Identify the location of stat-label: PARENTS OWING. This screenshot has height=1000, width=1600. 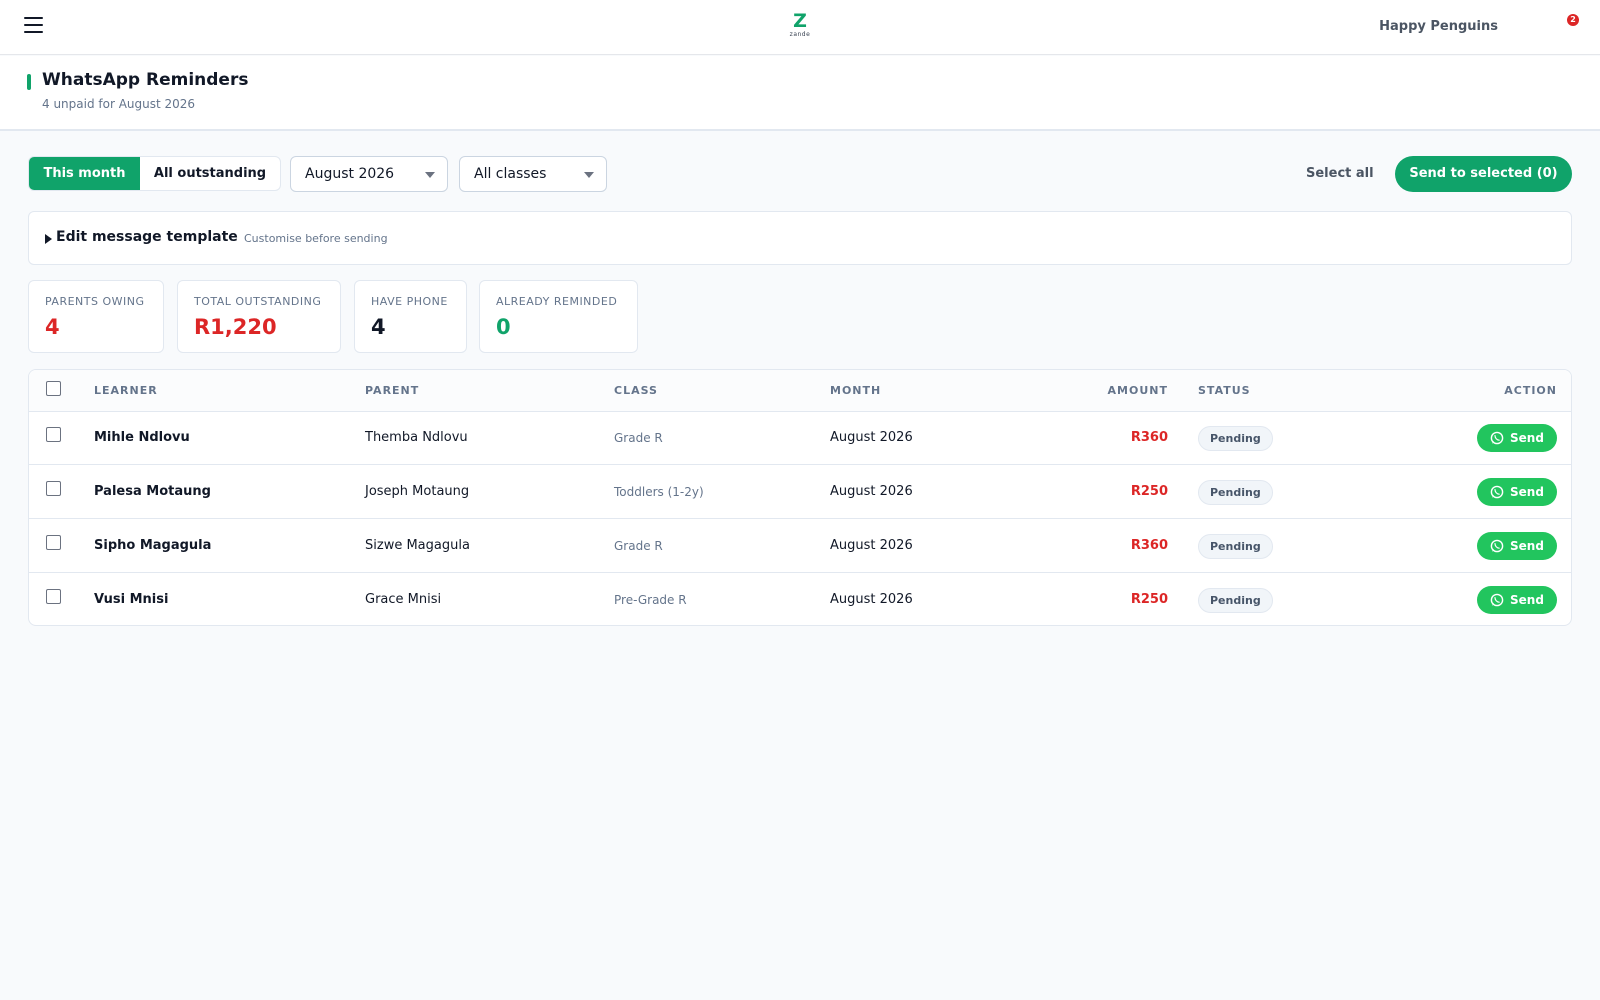
(95, 301).